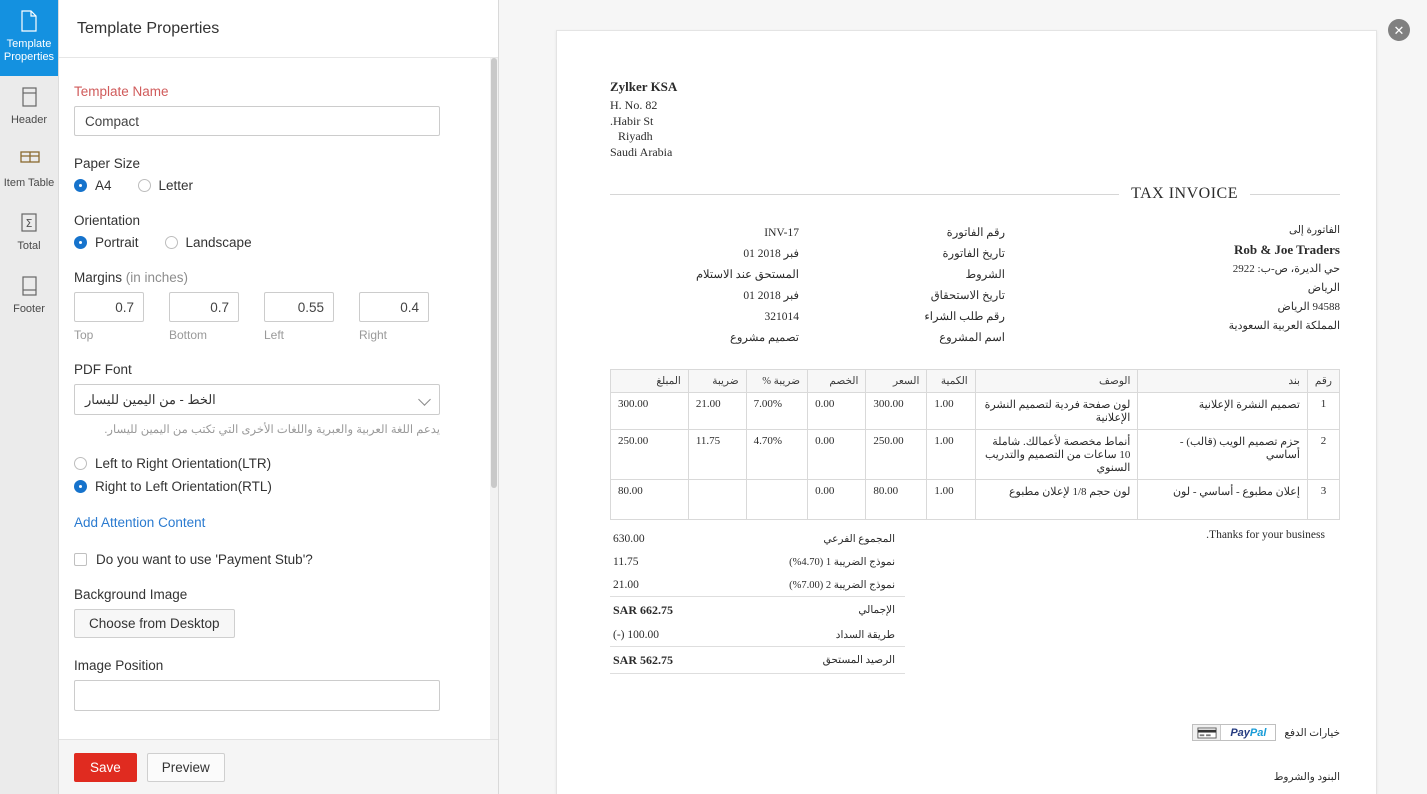 This screenshot has height=794, width=1427. Describe the element at coordinates (299, 307) in the screenshot. I see `margin-left-input` at that location.